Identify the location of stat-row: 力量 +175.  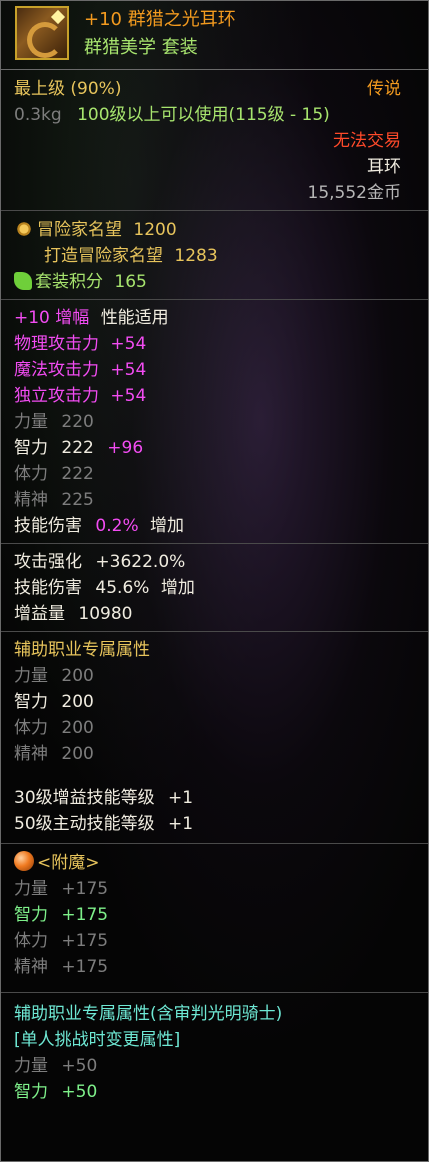
(214, 889).